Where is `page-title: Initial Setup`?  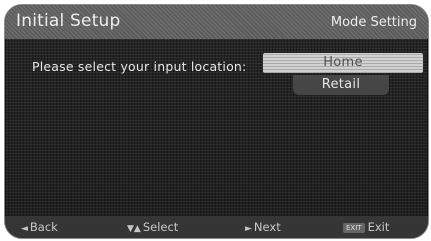 page-title: Initial Setup is located at coordinates (68, 21).